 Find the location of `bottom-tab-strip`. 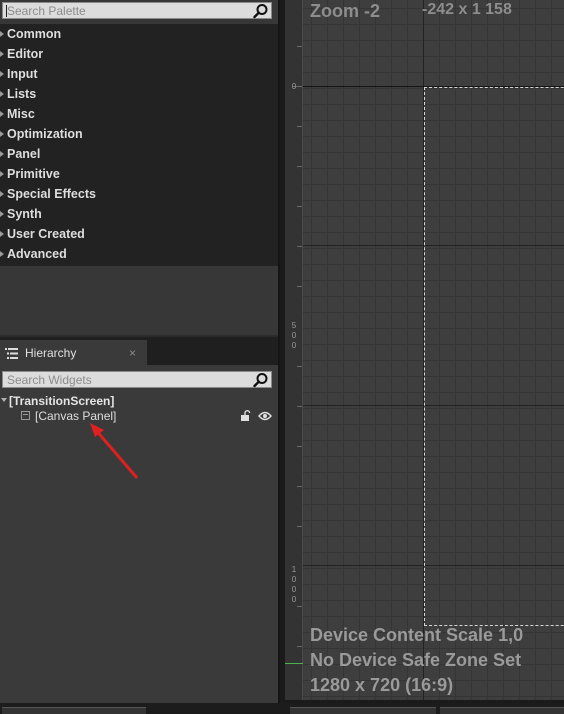

bottom-tab-strip is located at coordinates (282, 708).